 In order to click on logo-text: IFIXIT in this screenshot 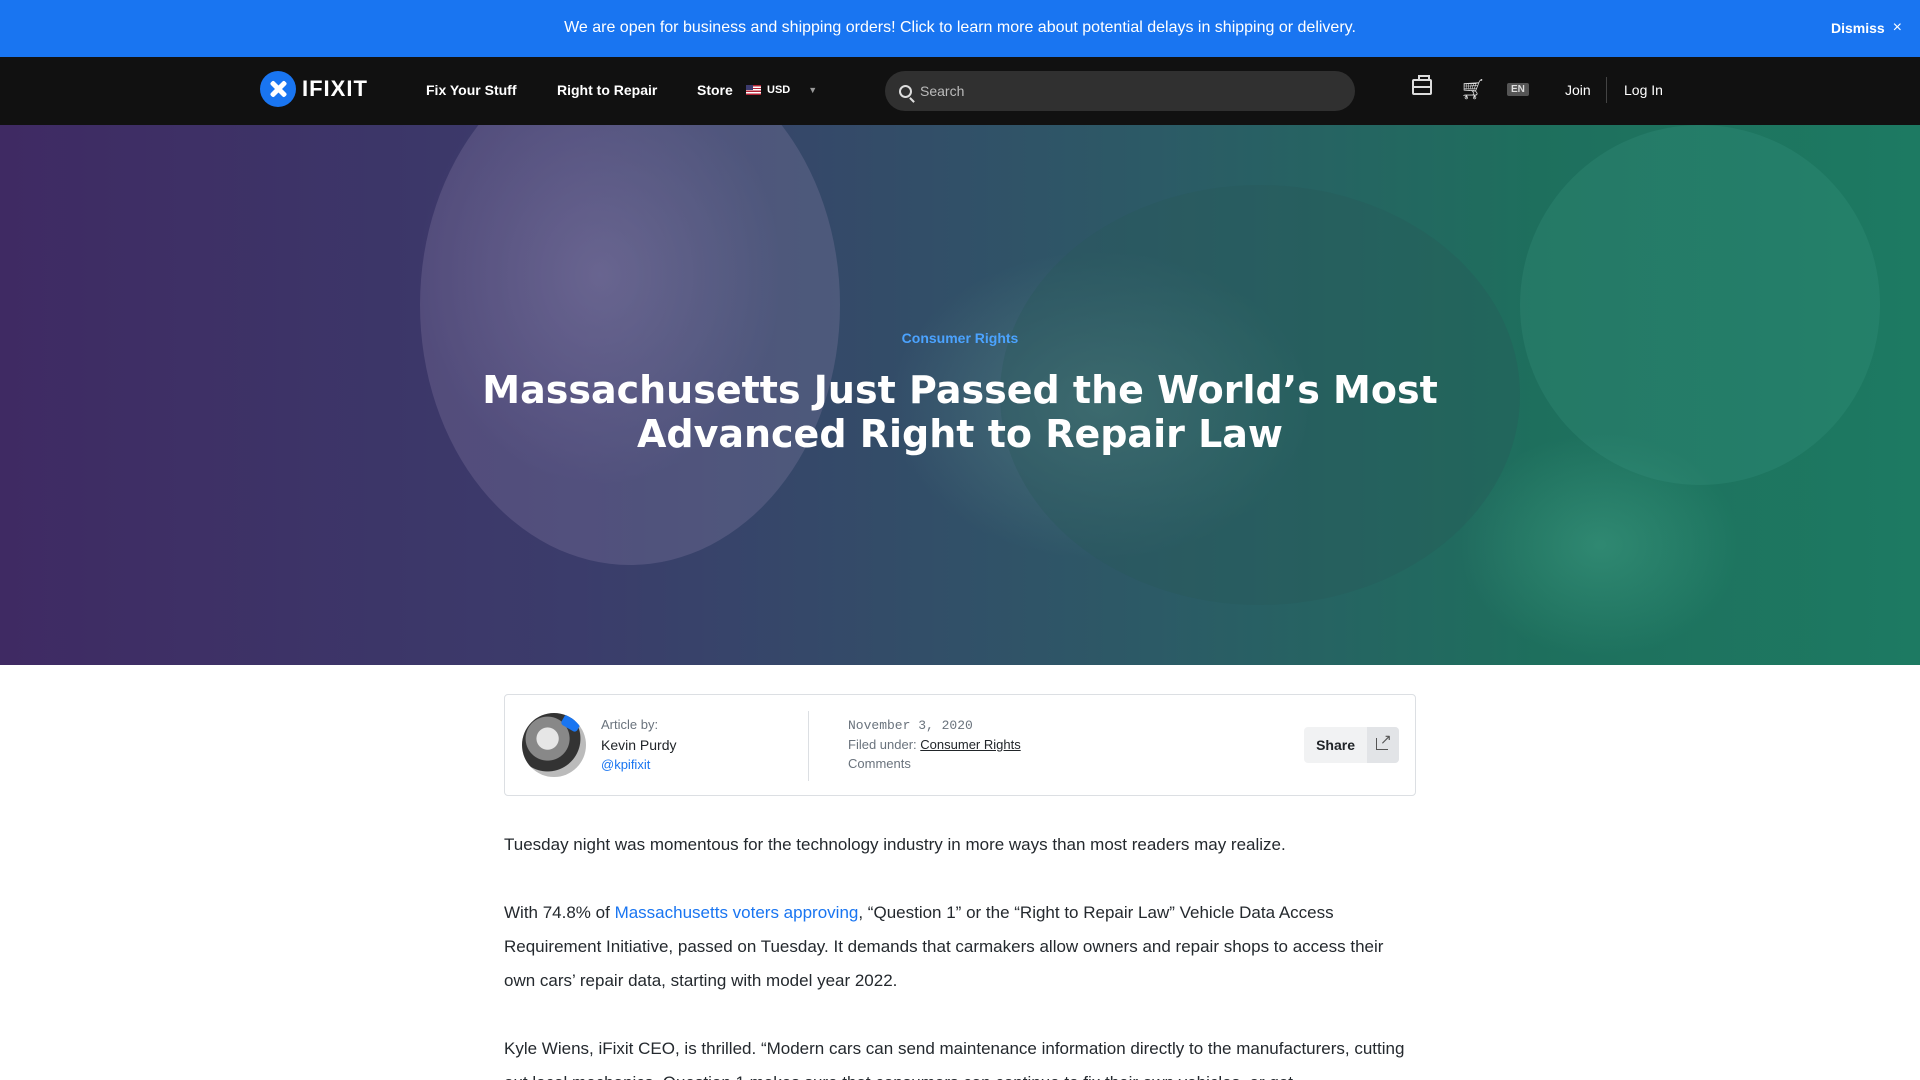, I will do `click(335, 88)`.